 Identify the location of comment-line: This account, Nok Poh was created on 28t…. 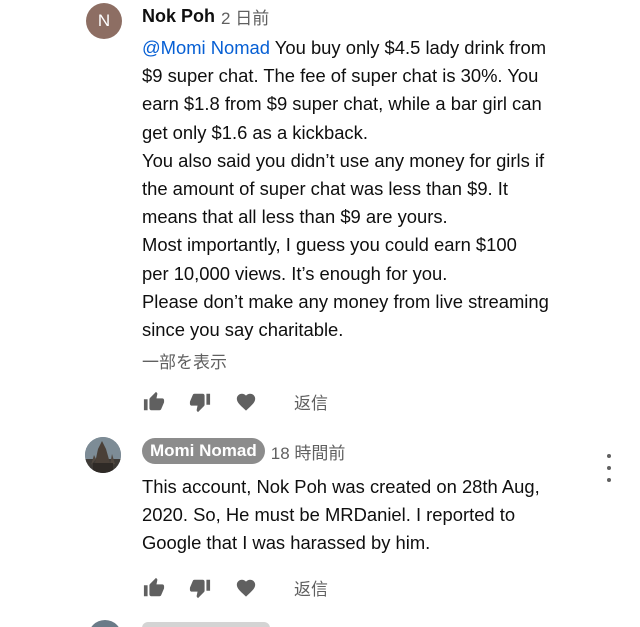
(341, 486).